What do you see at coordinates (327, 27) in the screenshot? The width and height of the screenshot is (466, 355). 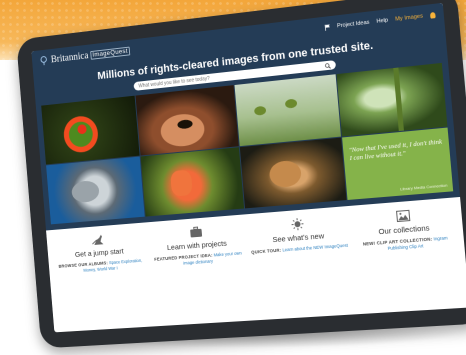 I see `flag-icon` at bounding box center [327, 27].